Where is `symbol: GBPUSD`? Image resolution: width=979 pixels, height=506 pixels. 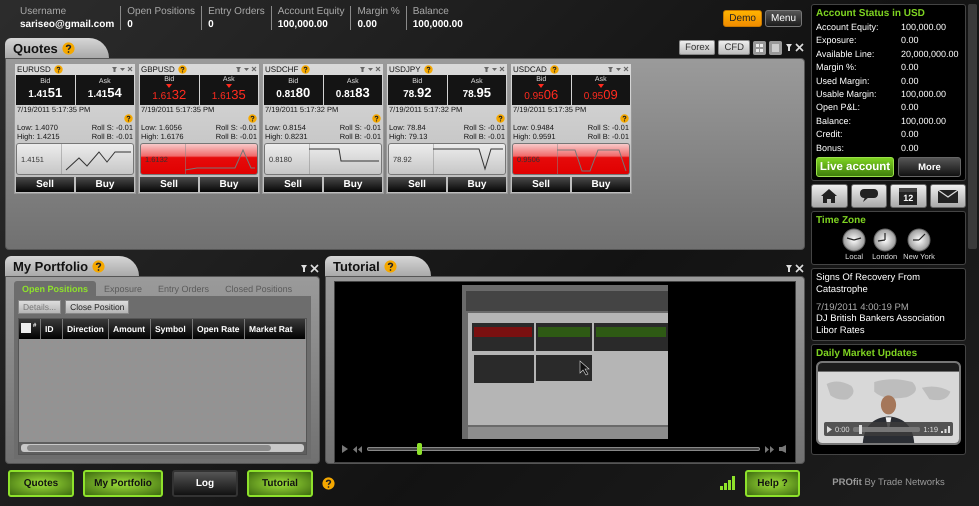 symbol: GBPUSD is located at coordinates (158, 69).